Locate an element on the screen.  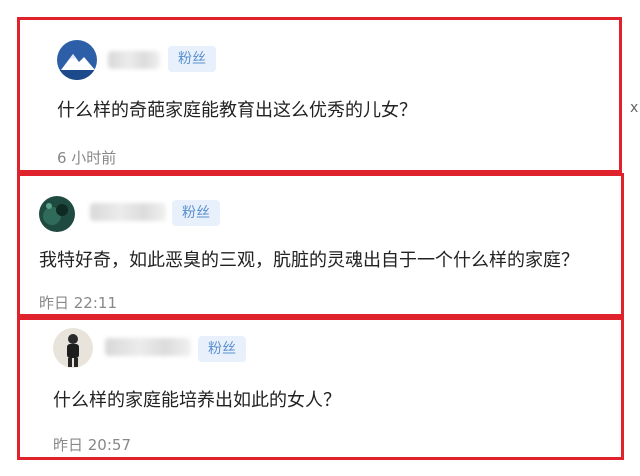
person-photo-avatar-icon is located at coordinates (73, 348).